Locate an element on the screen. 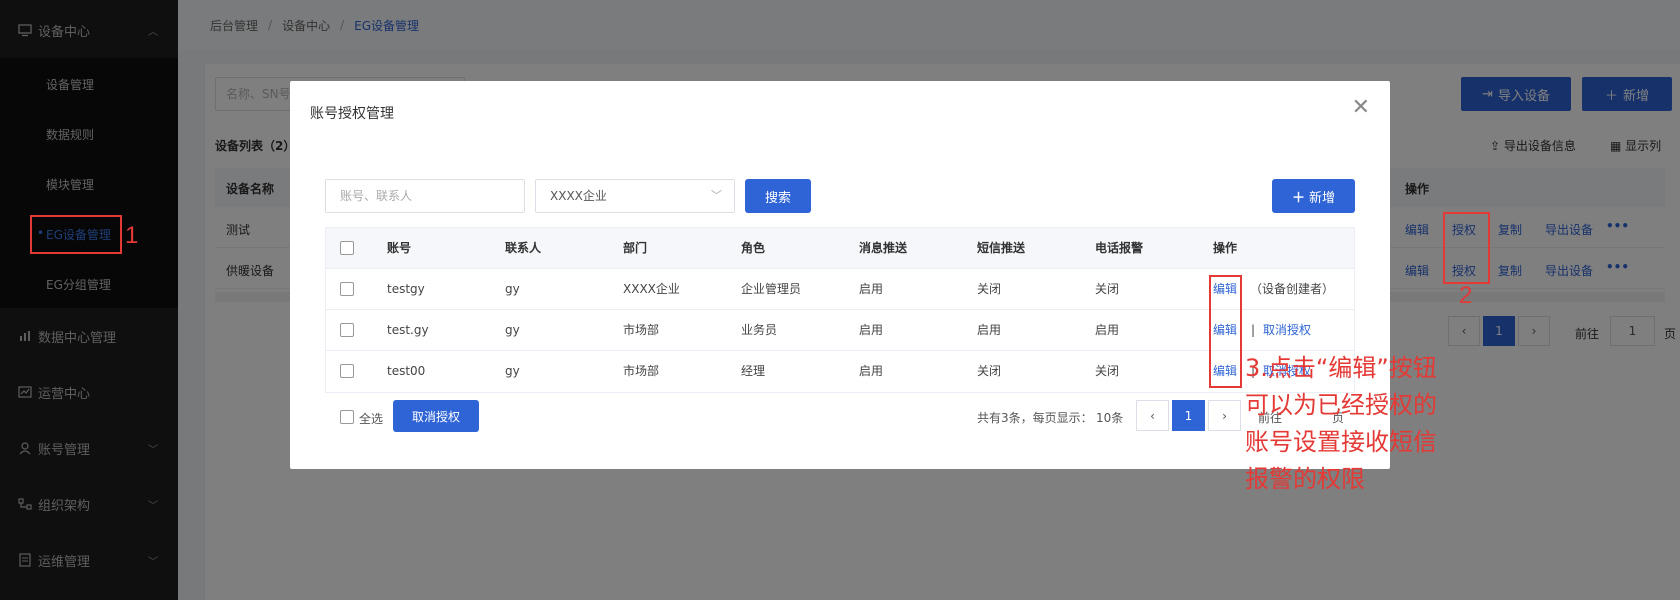 This screenshot has height=600, width=1680. column-header: 部门 is located at coordinates (635, 248).